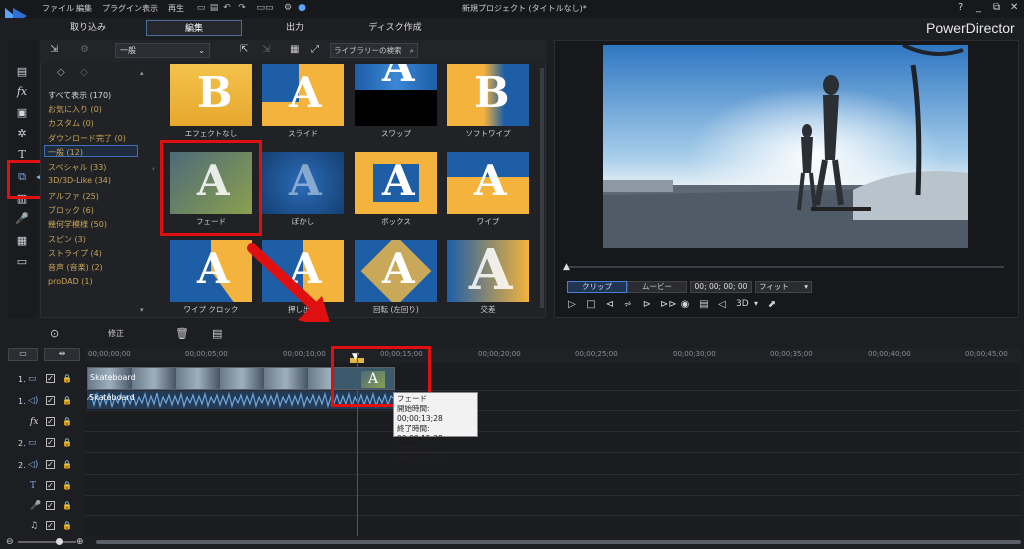 This screenshot has width=1024, height=549. I want to click on thumb-soft-wipe: B, so click(488, 95).